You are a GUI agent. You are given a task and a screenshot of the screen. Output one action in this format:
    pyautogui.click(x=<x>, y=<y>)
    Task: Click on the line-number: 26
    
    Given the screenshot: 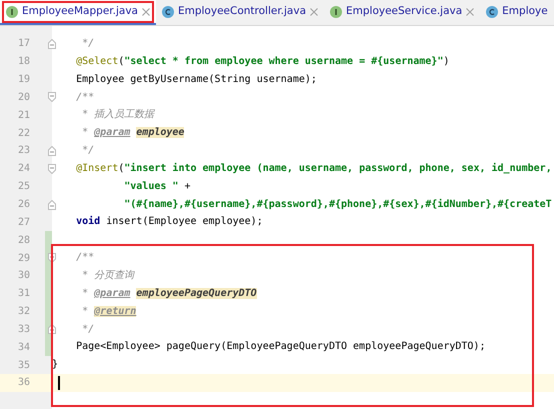 What is the action you would take?
    pyautogui.click(x=23, y=204)
    